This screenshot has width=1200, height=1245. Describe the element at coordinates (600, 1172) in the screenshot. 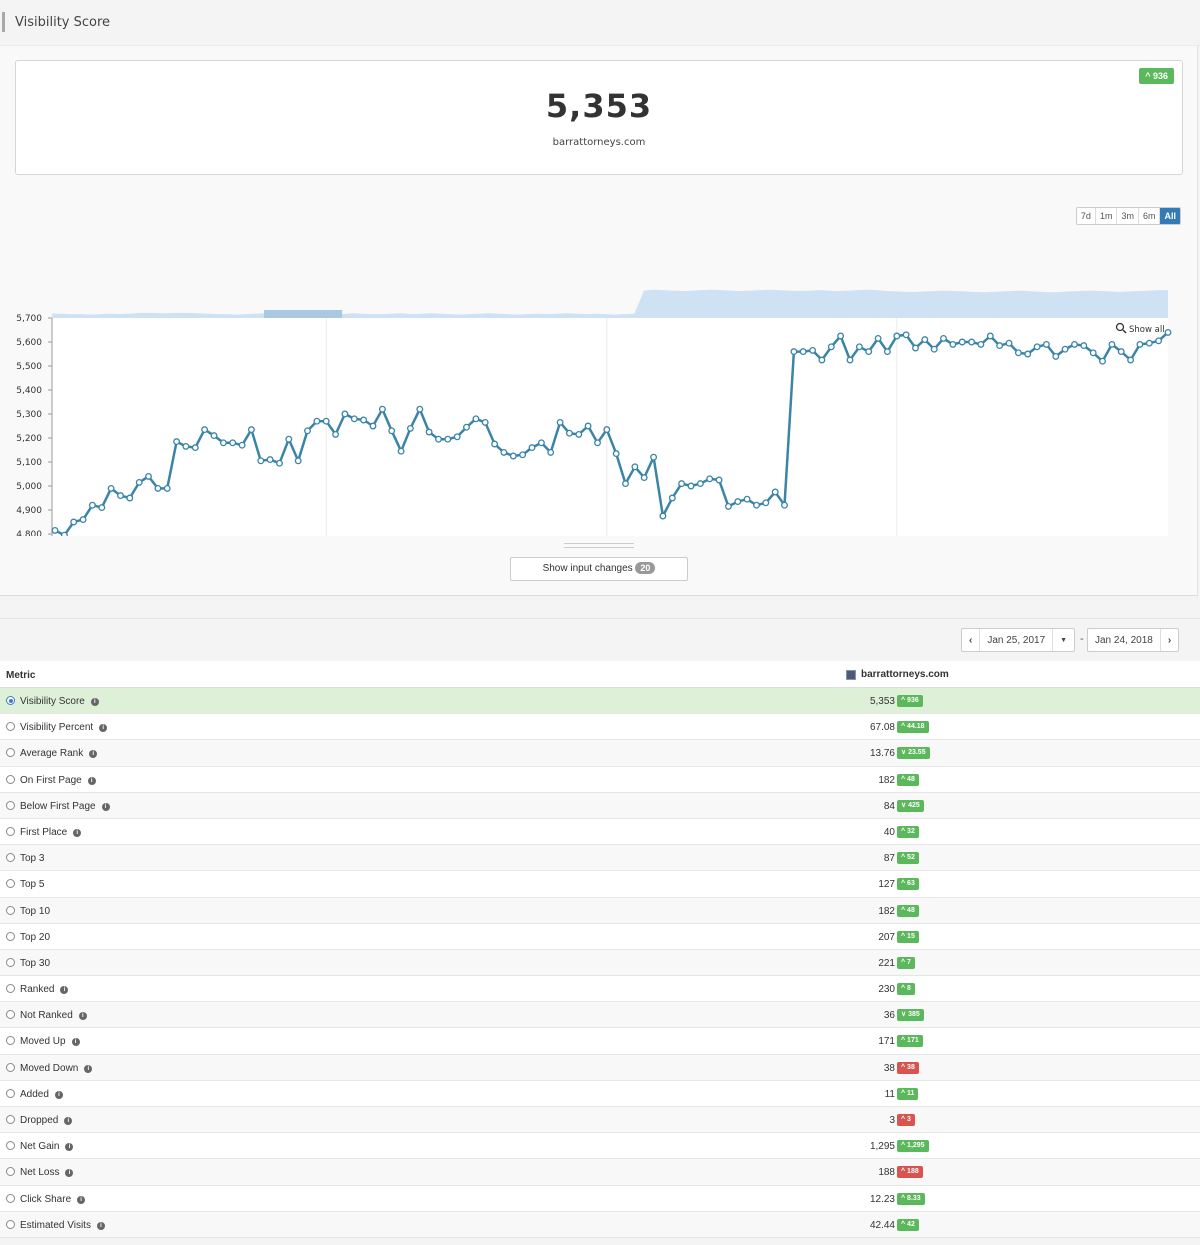

I see `table-row: Net Loss i 188 ^ 188` at that location.